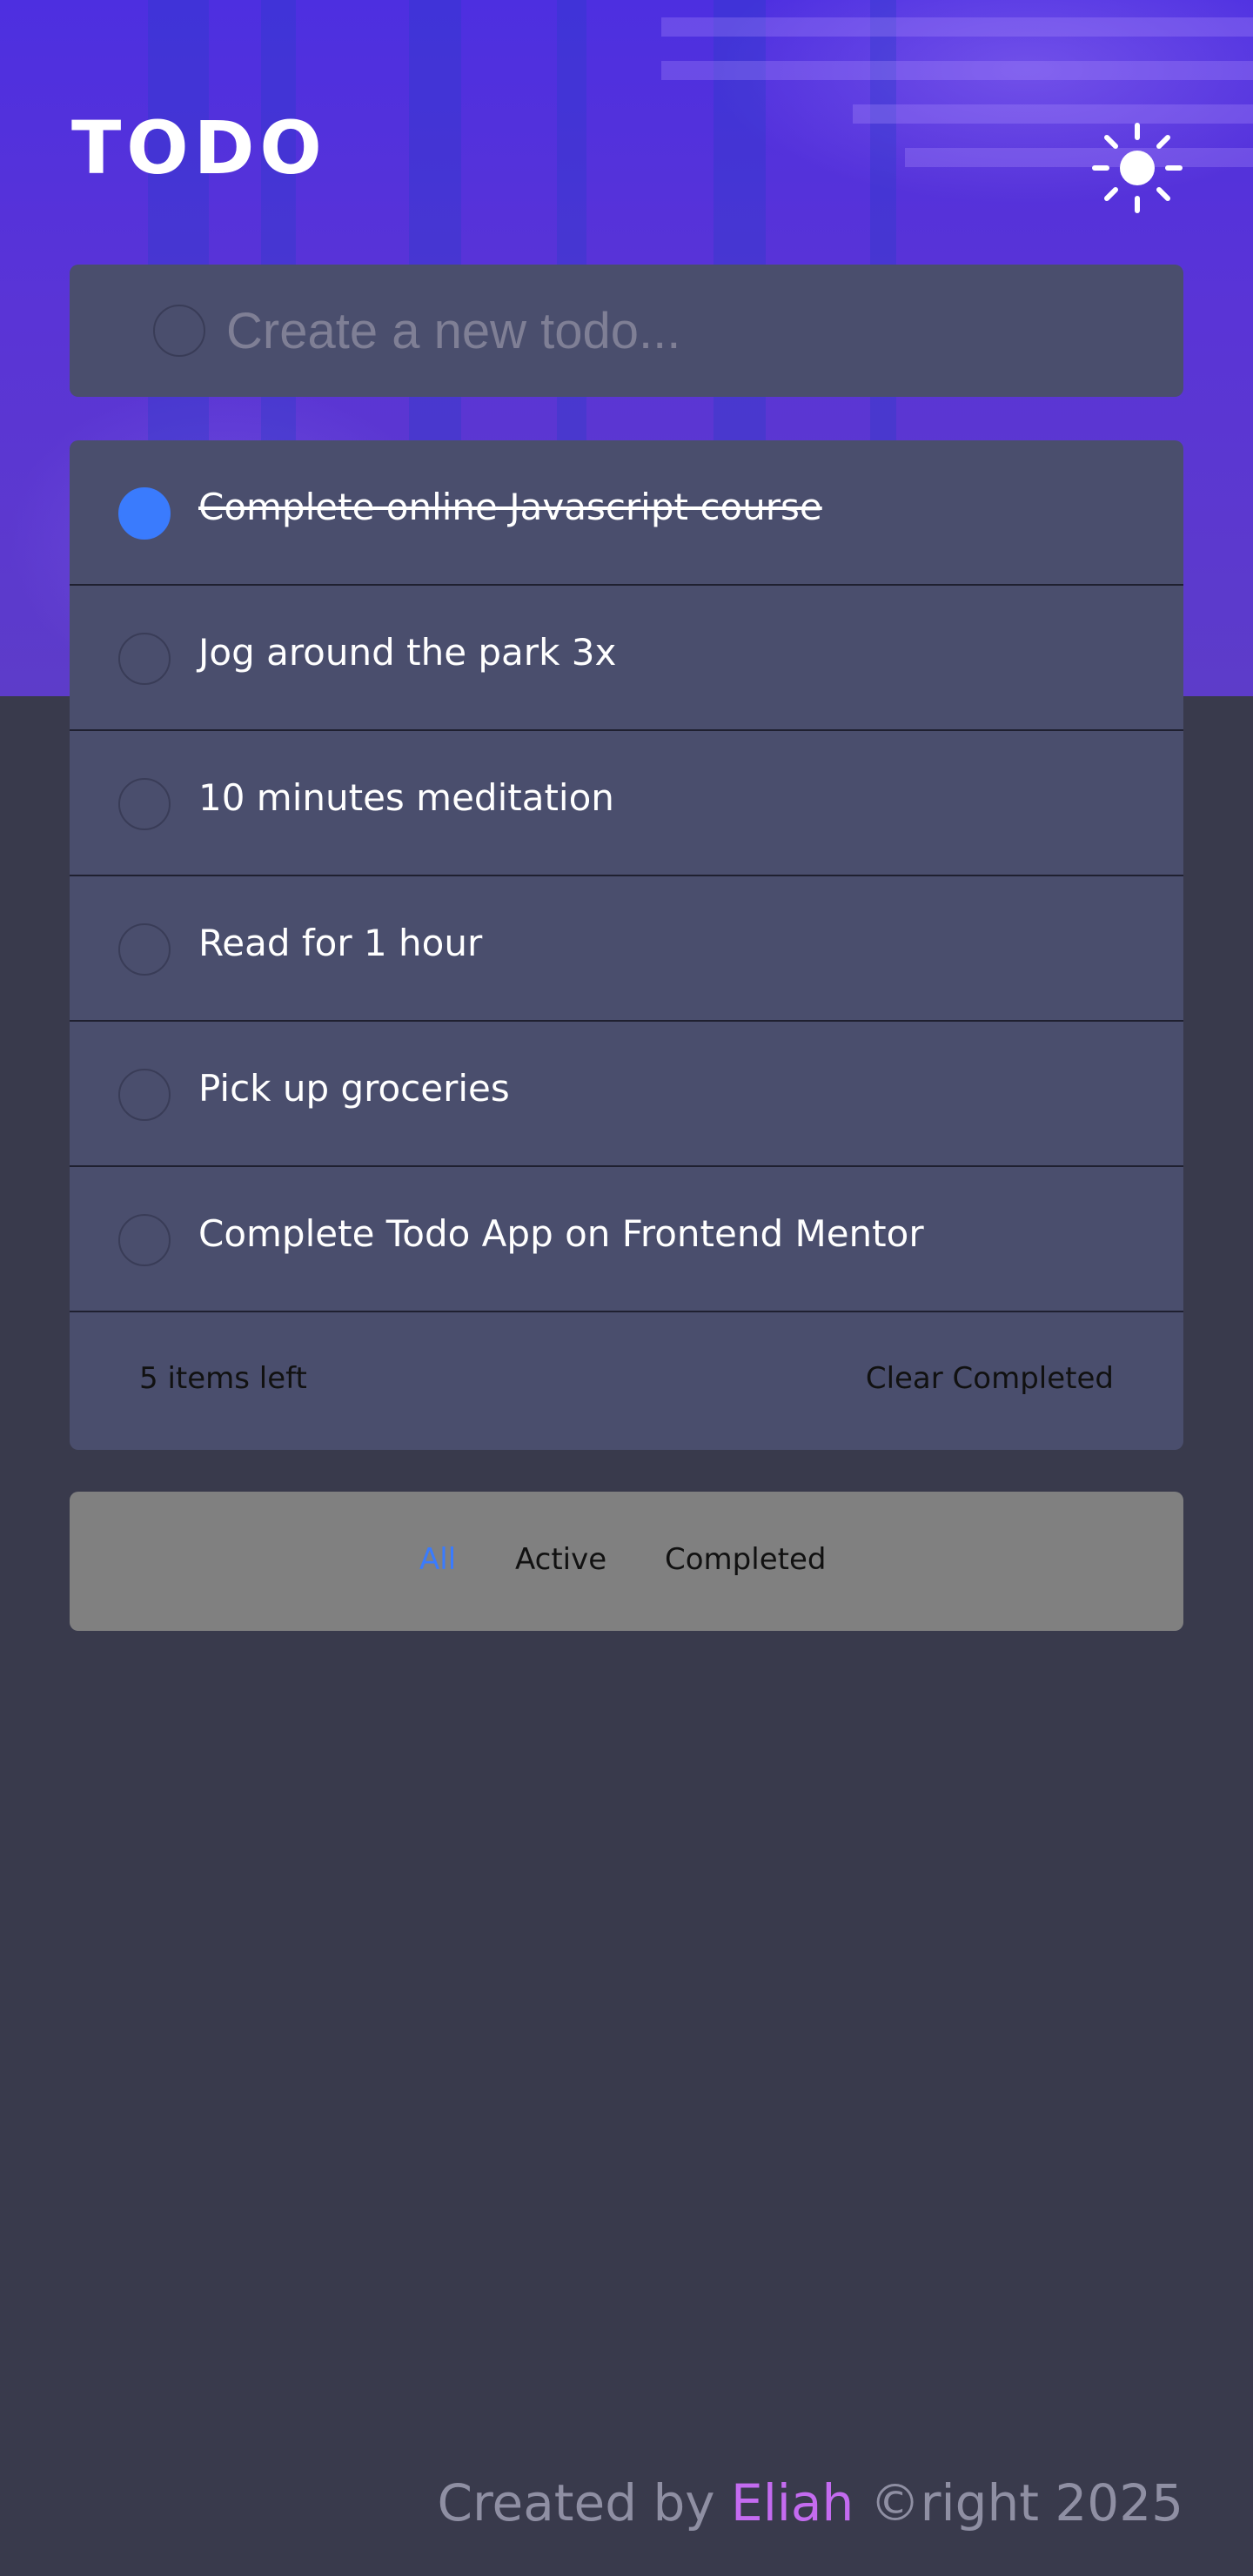 This screenshot has width=1253, height=2576. What do you see at coordinates (223, 1379) in the screenshot?
I see `items-left-count: 5 items left` at bounding box center [223, 1379].